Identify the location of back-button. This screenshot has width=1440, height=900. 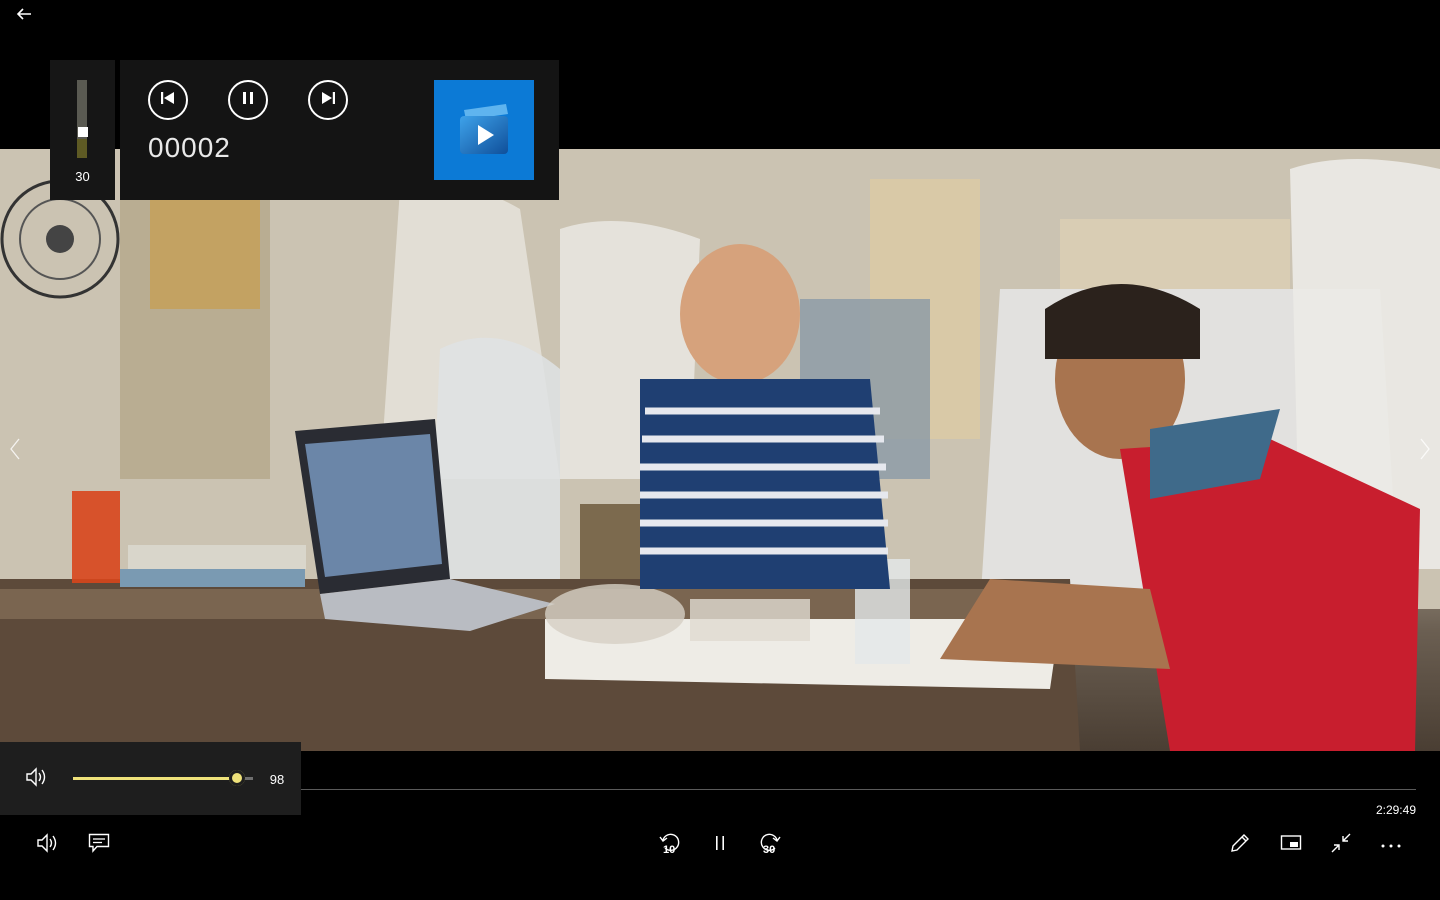
(24, 16).